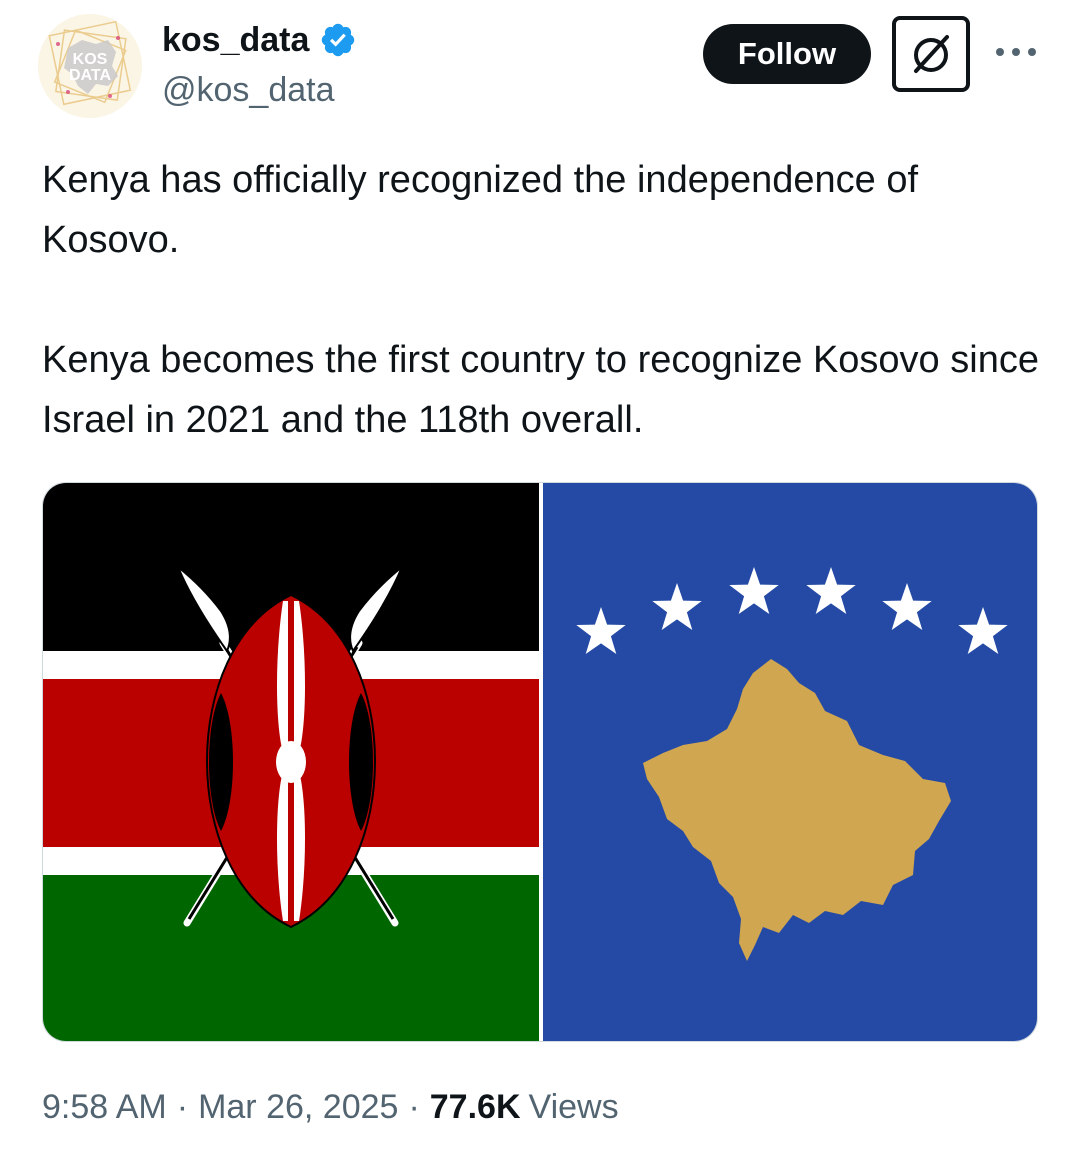 The width and height of the screenshot is (1080, 1162). I want to click on avatar: KOS DATA, so click(90, 66).